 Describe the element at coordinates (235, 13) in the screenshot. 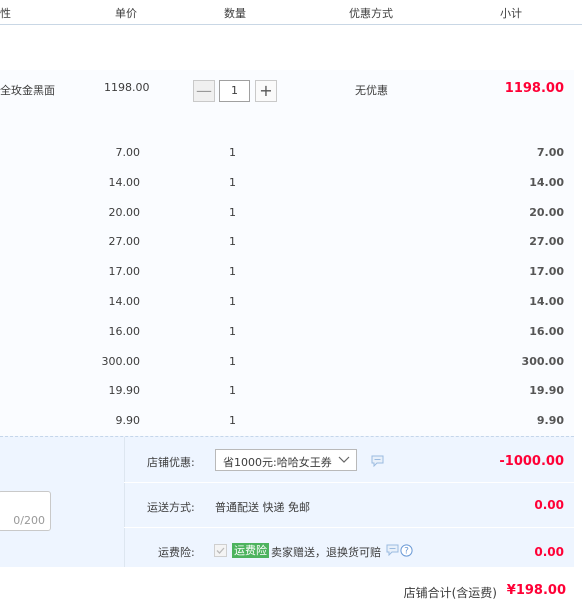

I see `col-qty-header: 数量` at that location.